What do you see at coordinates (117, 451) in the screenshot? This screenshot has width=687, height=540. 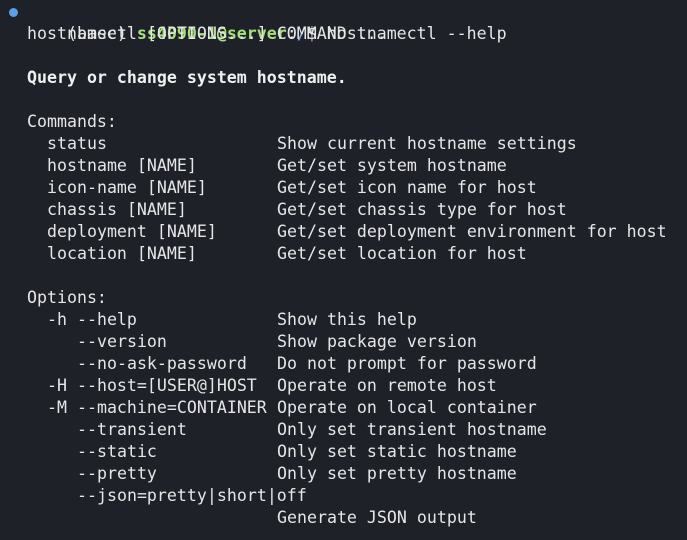 I see `option-name: --static` at bounding box center [117, 451].